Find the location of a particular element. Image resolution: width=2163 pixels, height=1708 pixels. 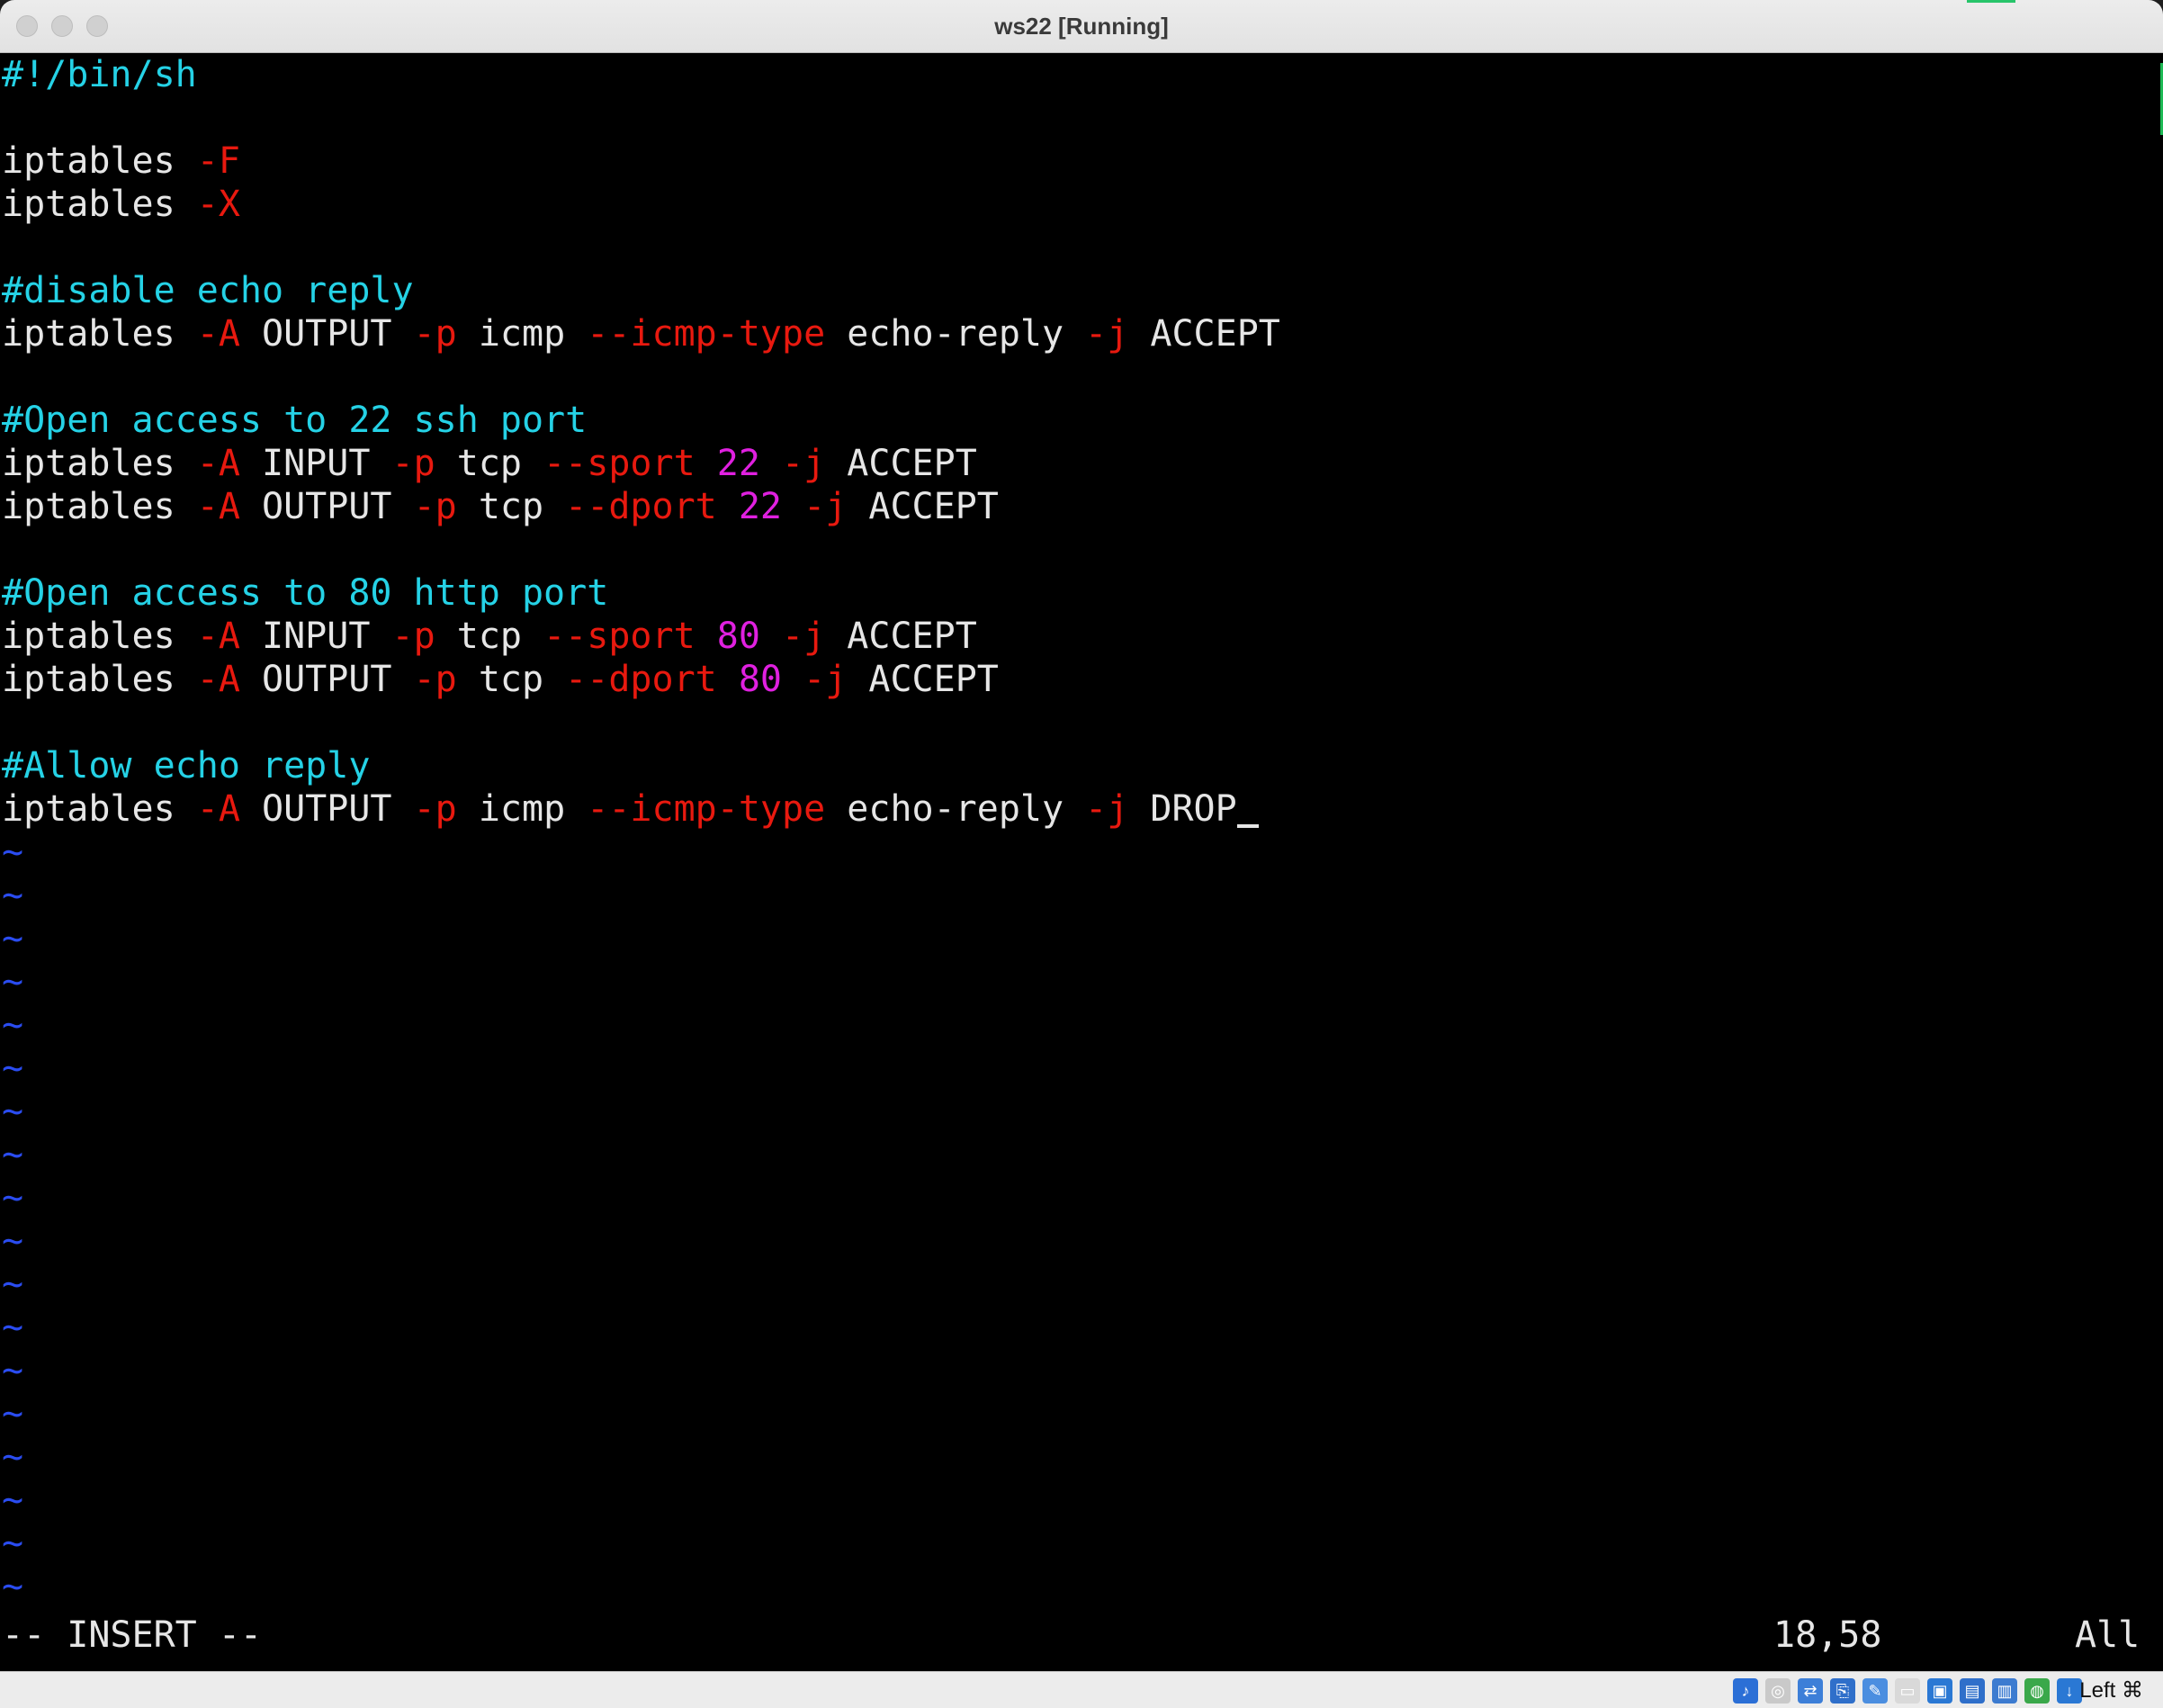

editor-line: iptables -X is located at coordinates (121, 204).